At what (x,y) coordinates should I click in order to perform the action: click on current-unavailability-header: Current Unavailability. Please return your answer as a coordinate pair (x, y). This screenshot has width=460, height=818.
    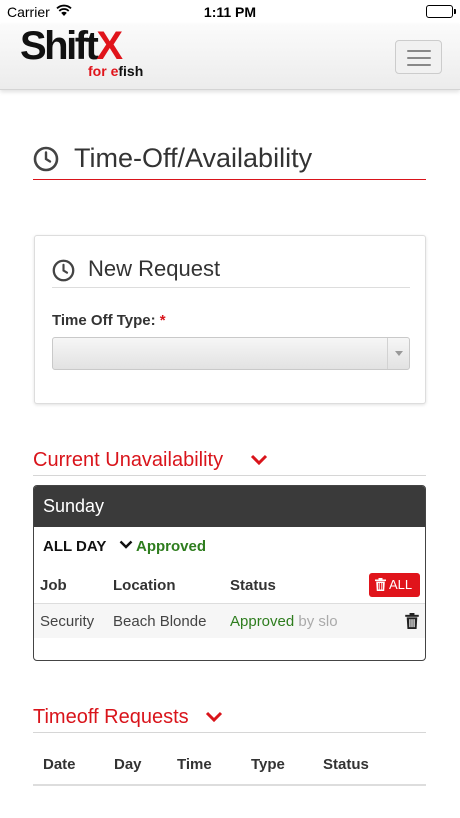
    Looking at the image, I should click on (229, 461).